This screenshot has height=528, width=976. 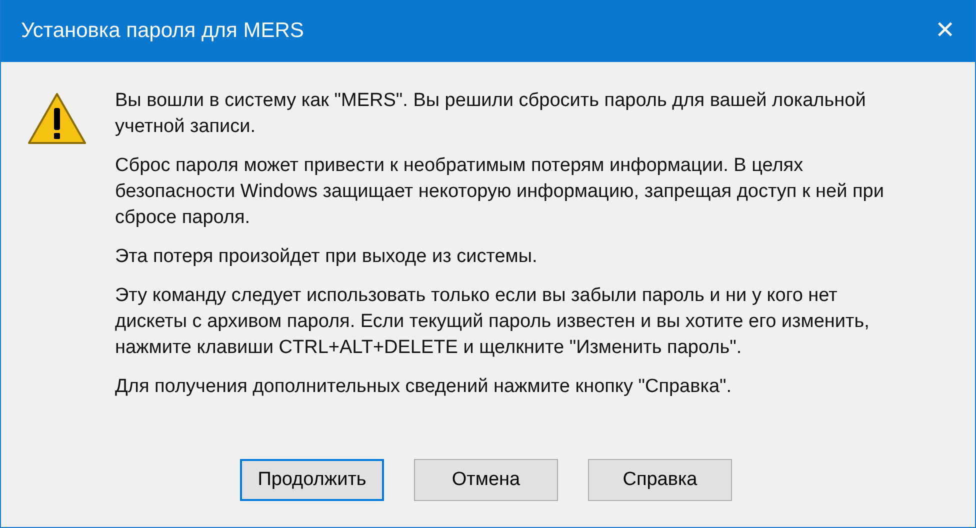 I want to click on message-text: Сброс пароля может привести к необратимым потерям информации. В целях безопасности Windows защищает некоторую информацию, запрещая доступ к ней при сбросе пароля., so click(x=500, y=192).